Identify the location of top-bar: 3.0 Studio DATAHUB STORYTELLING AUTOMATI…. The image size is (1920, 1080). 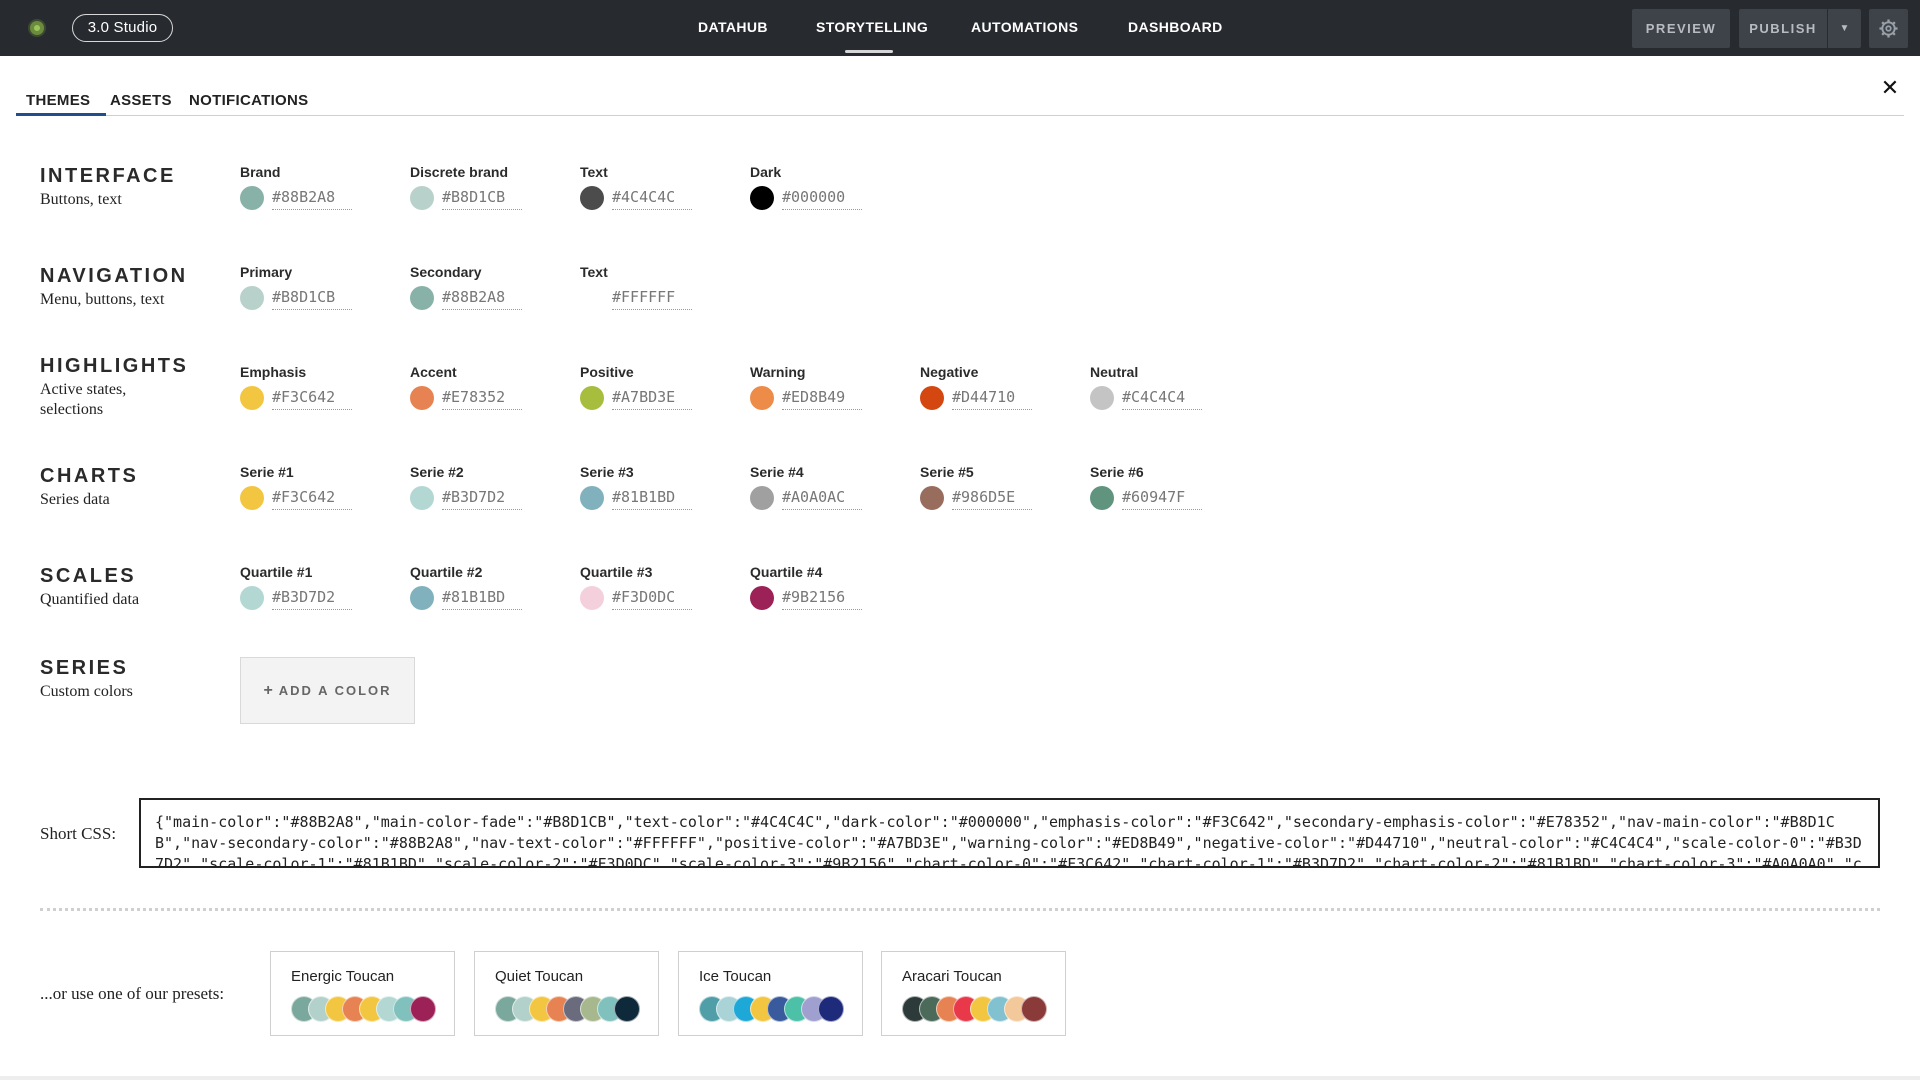
(960, 28).